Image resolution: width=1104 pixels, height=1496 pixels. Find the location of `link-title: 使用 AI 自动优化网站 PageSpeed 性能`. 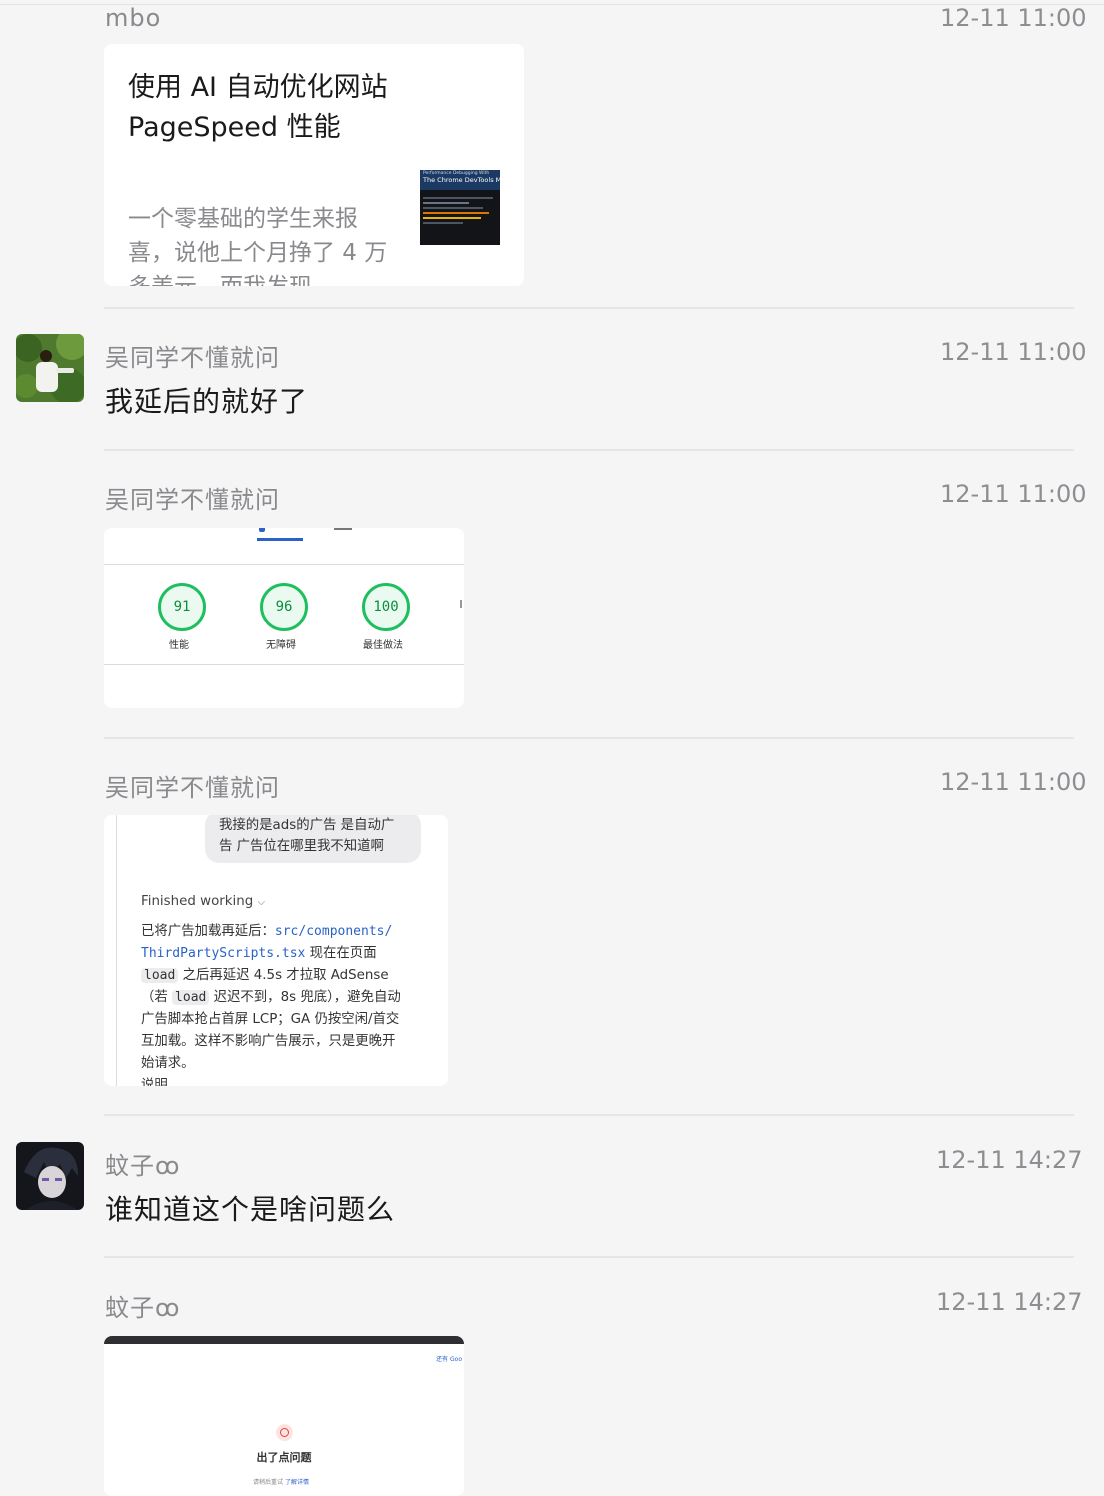

link-title: 使用 AI 自动优化网站 PageSpeed 性能 is located at coordinates (258, 107).